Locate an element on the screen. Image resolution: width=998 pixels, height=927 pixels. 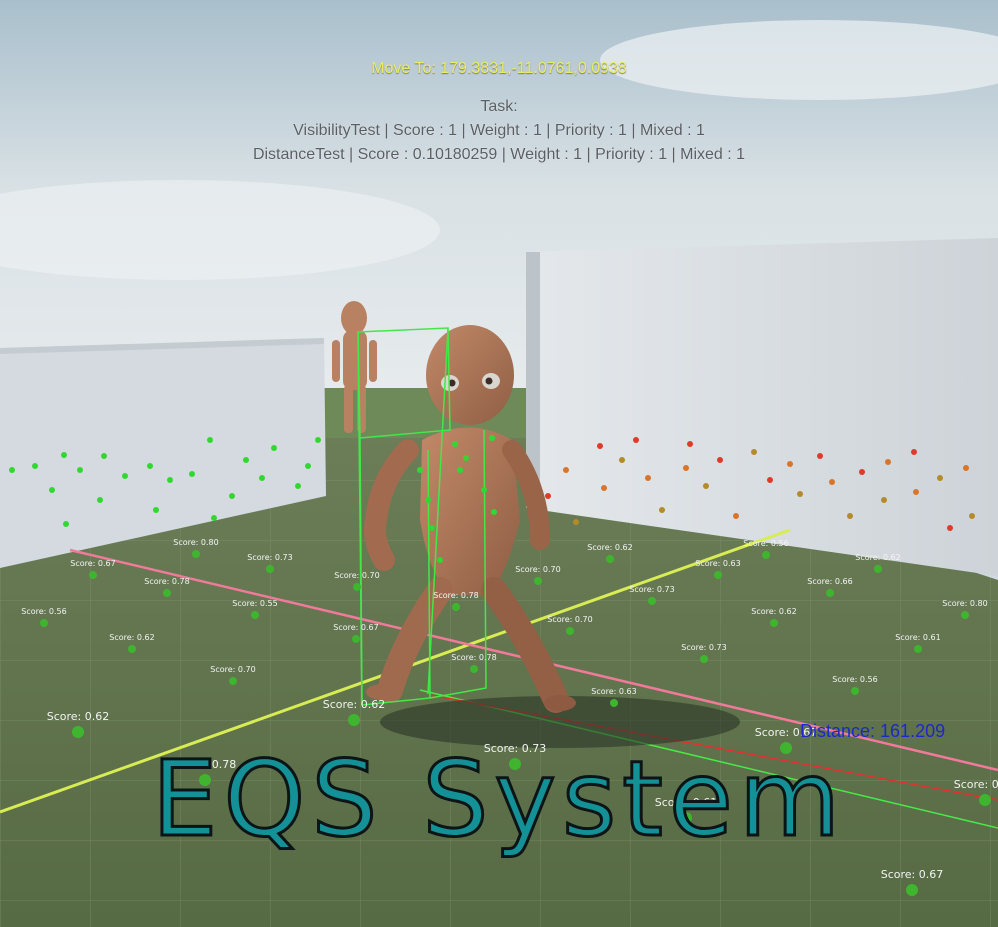
score-label: Score: 0.66 is located at coordinates (829, 581).